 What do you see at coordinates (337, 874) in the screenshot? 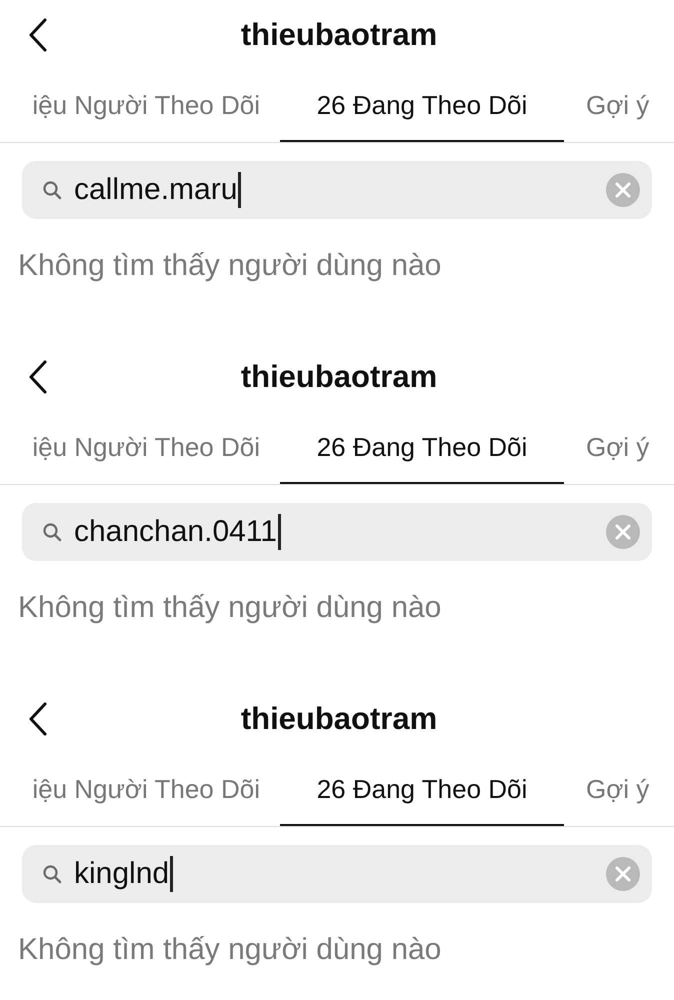
I see `search-field: kinglnd` at bounding box center [337, 874].